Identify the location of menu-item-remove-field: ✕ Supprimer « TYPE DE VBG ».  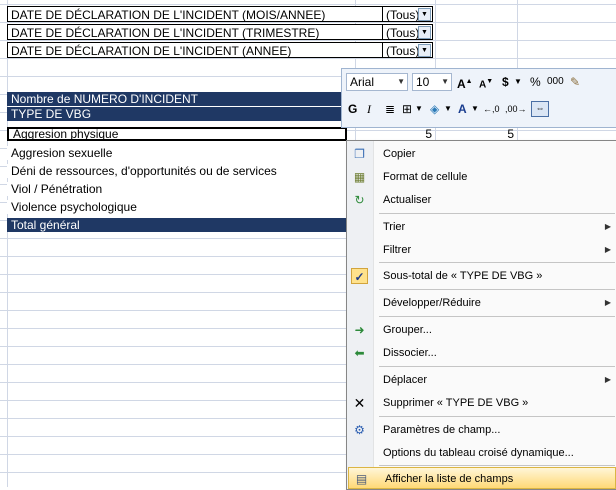
(481, 403).